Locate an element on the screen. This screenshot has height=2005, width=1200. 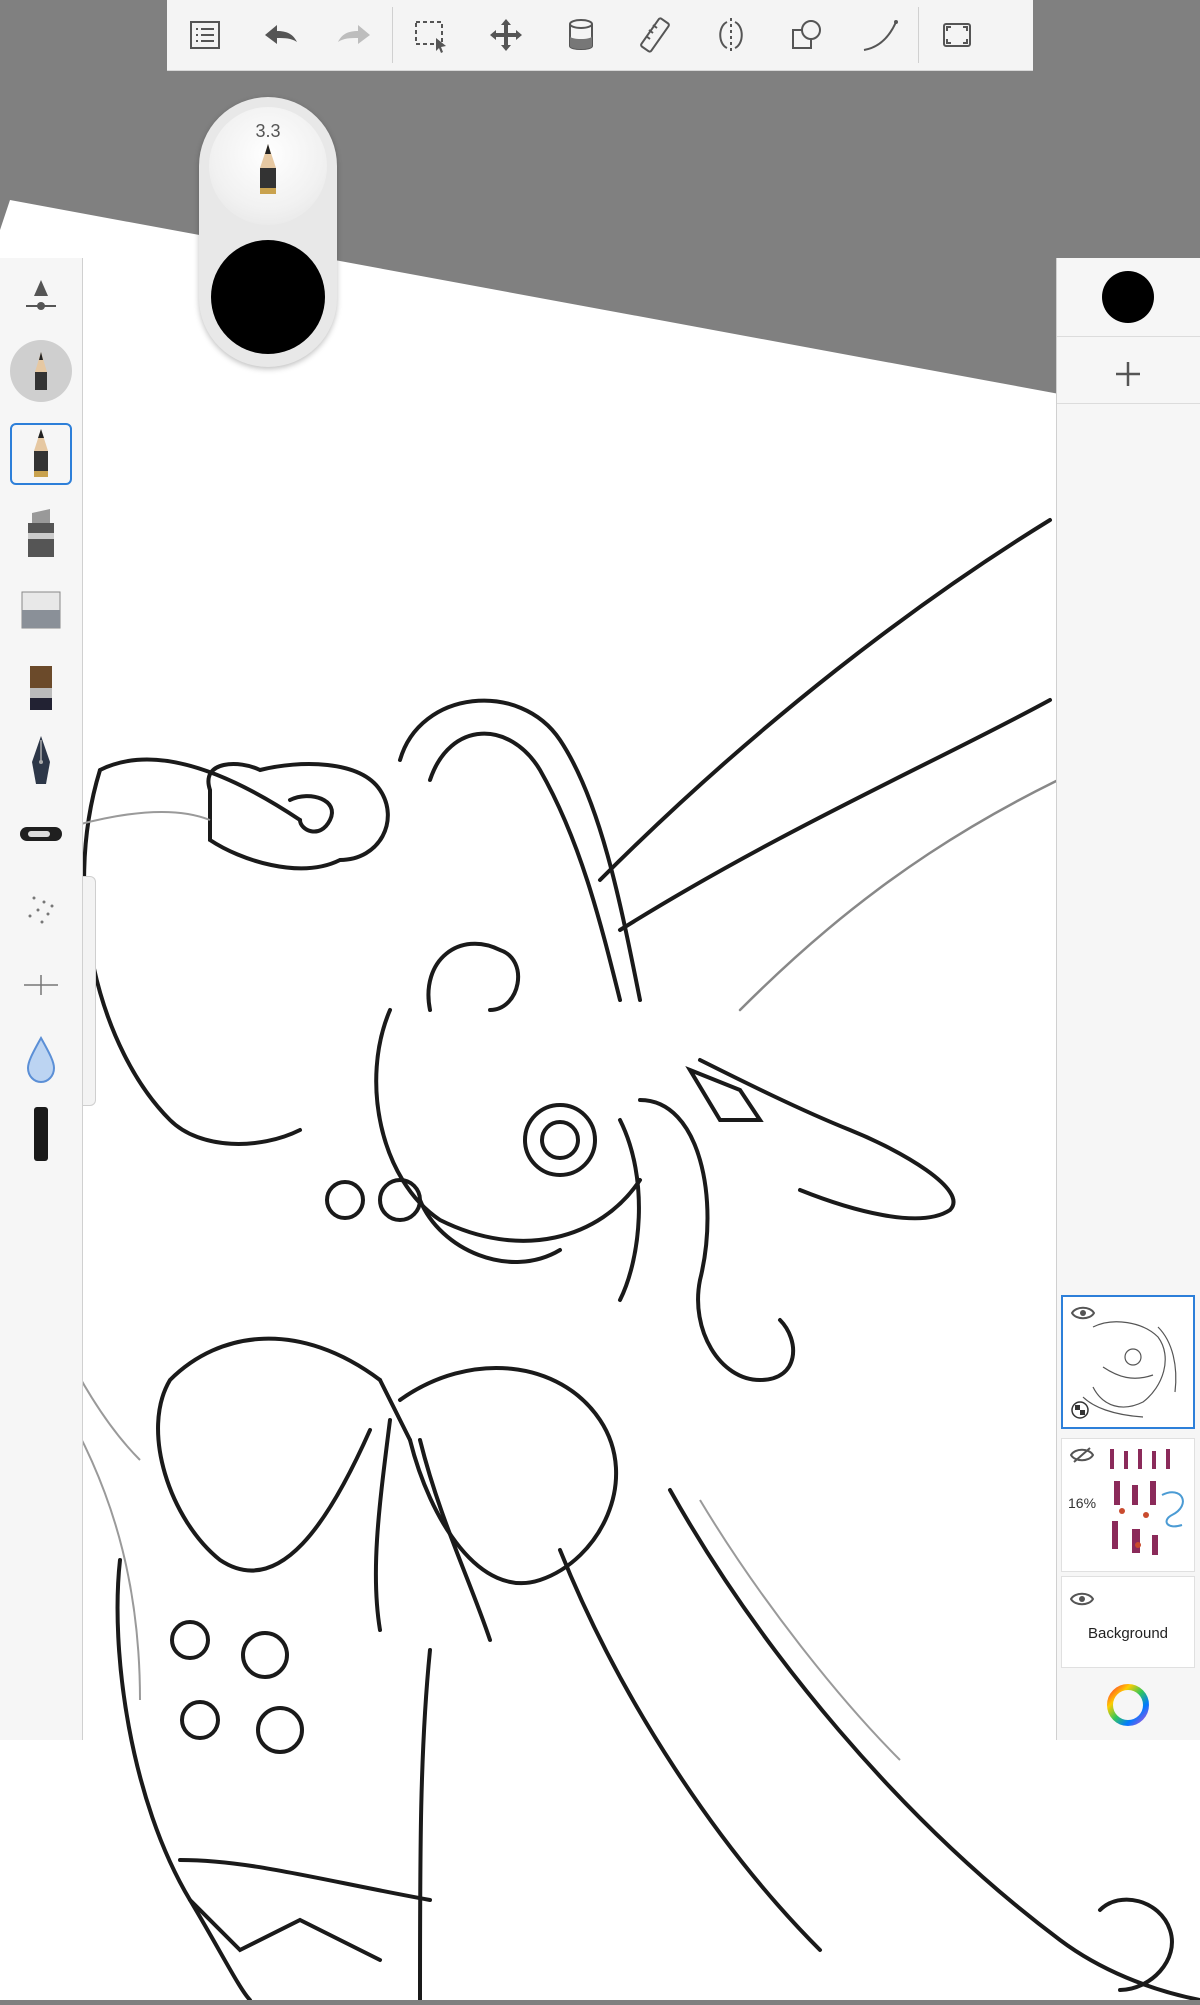
brush-size-control: 3.3 is located at coordinates (268, 166).